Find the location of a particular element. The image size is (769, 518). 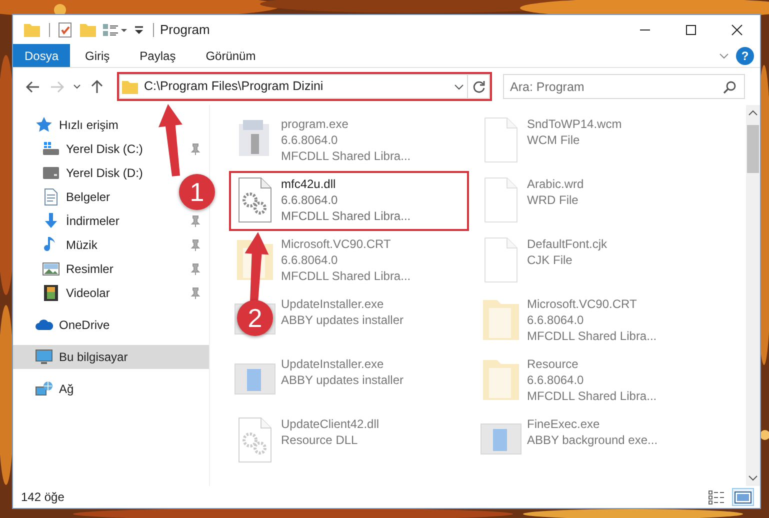

sidebar-item: Bu bilgisayar is located at coordinates (111, 357).